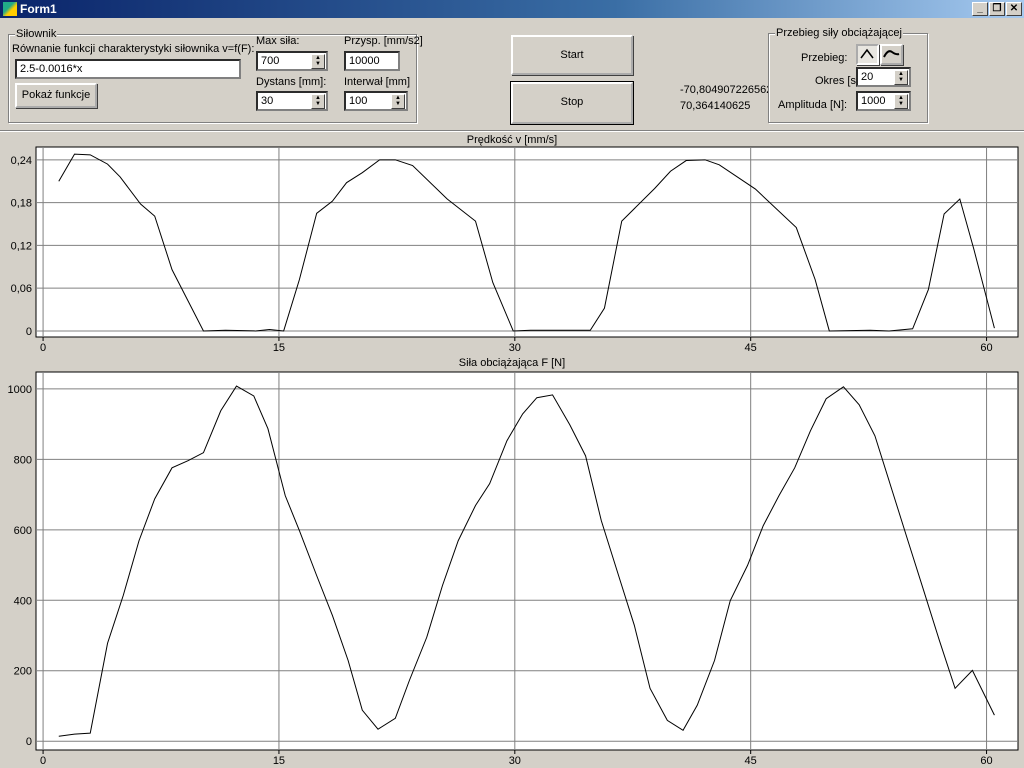  What do you see at coordinates (29, 332) in the screenshot?
I see `y-tick-label: 0` at bounding box center [29, 332].